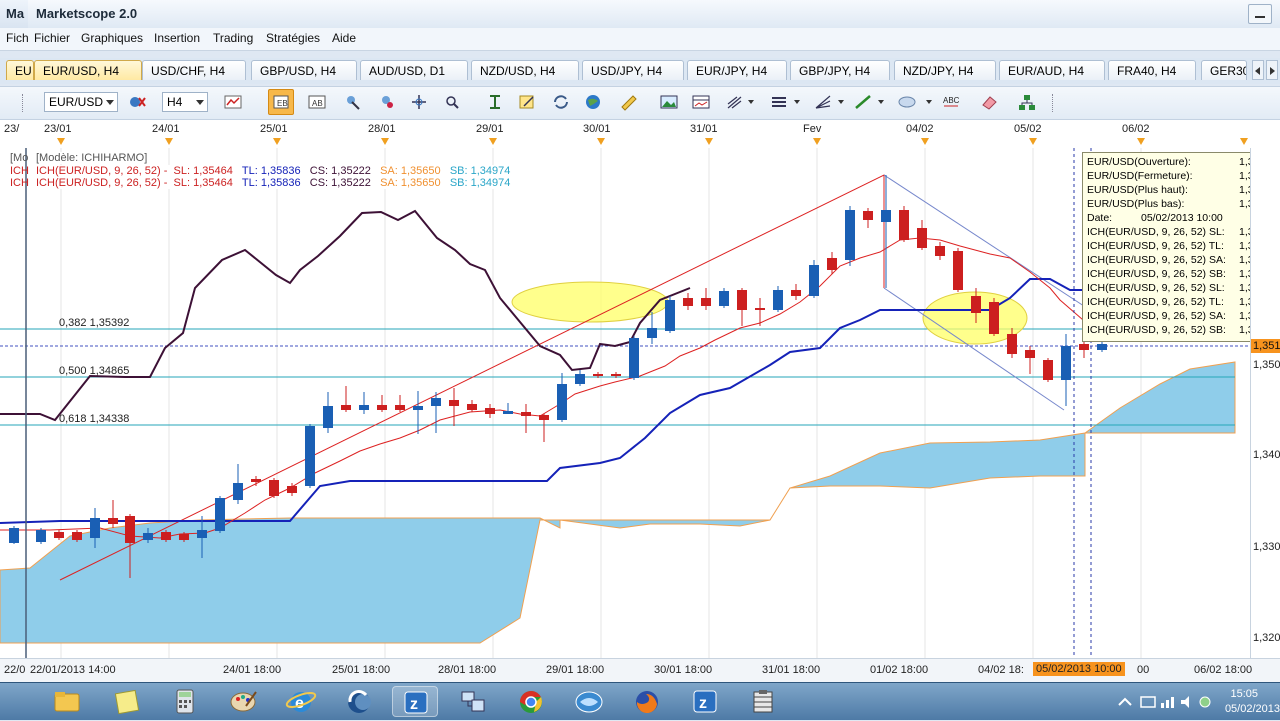  I want to click on taskbar-app-link, so click(589, 701).